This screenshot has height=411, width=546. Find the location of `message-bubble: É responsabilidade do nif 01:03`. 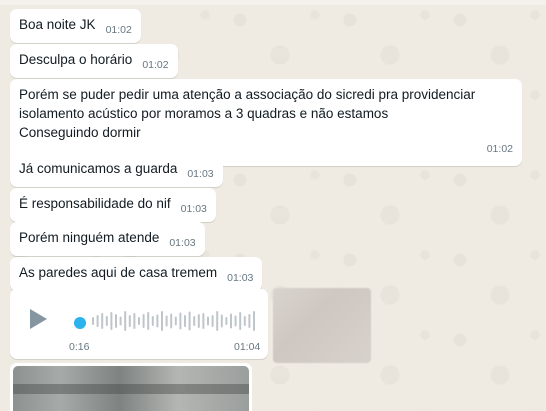

message-bubble: É responsabilidade do nif 01:03 is located at coordinates (113, 205).